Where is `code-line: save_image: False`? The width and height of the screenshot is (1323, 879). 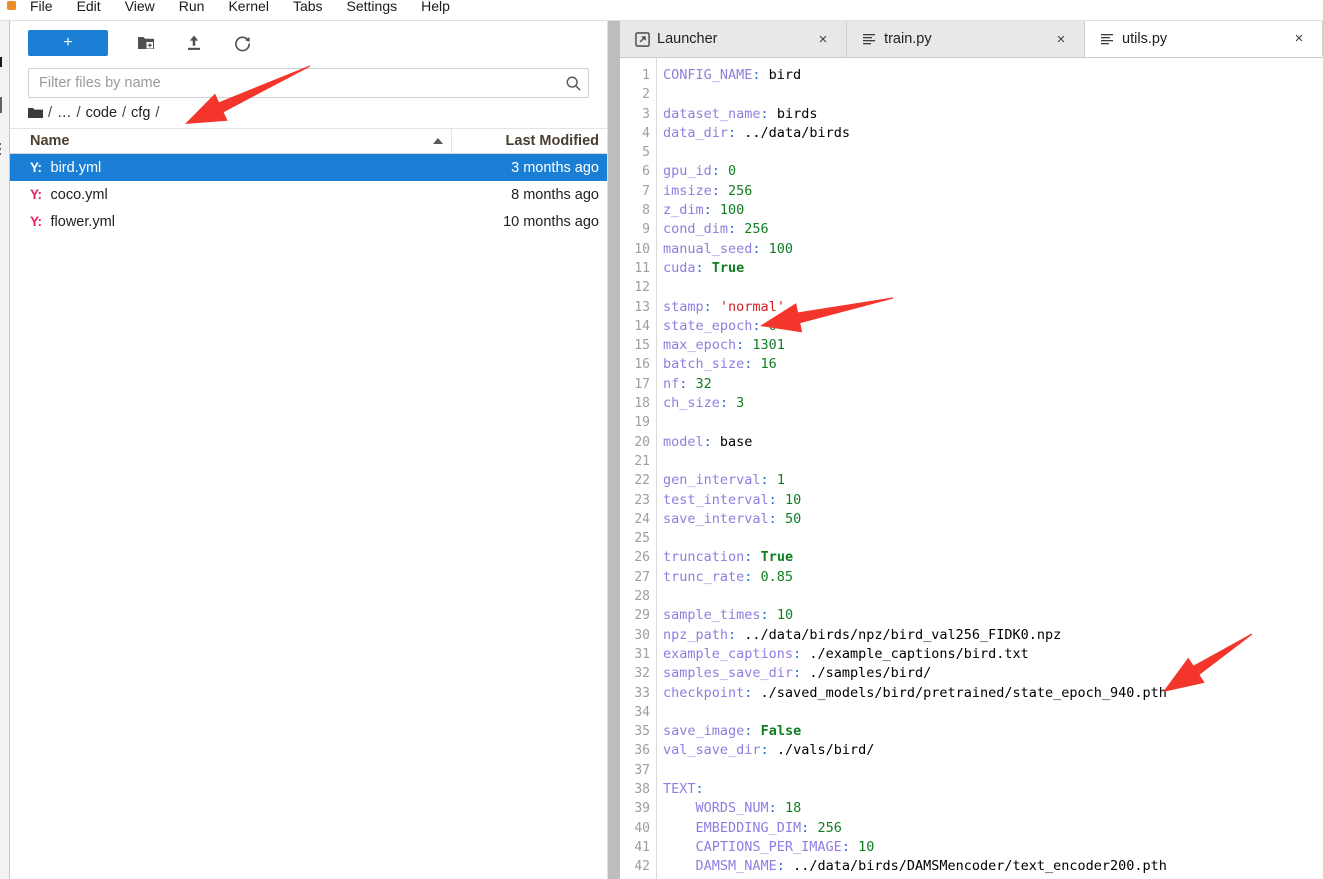
code-line: save_image: False is located at coordinates (993, 731).